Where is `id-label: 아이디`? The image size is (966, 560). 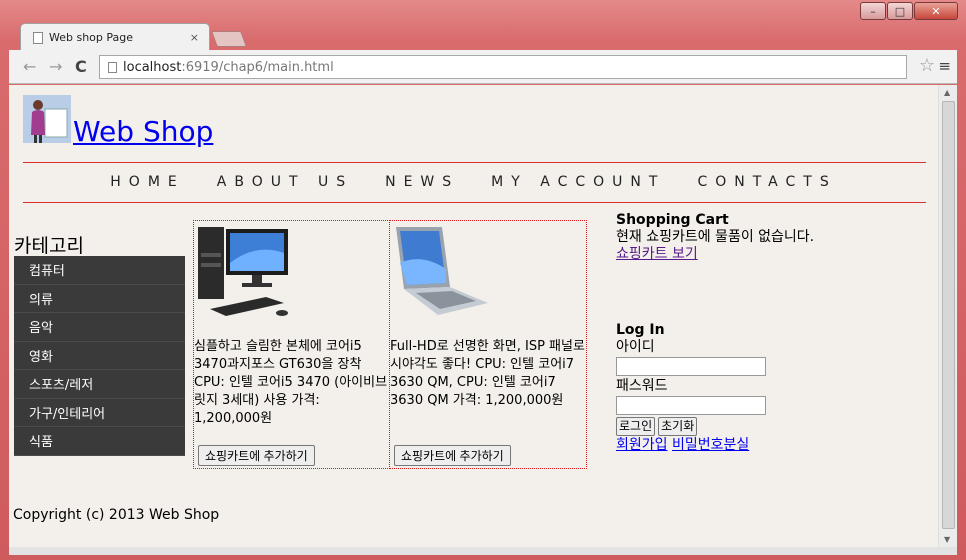
id-label: 아이디 is located at coordinates (635, 347).